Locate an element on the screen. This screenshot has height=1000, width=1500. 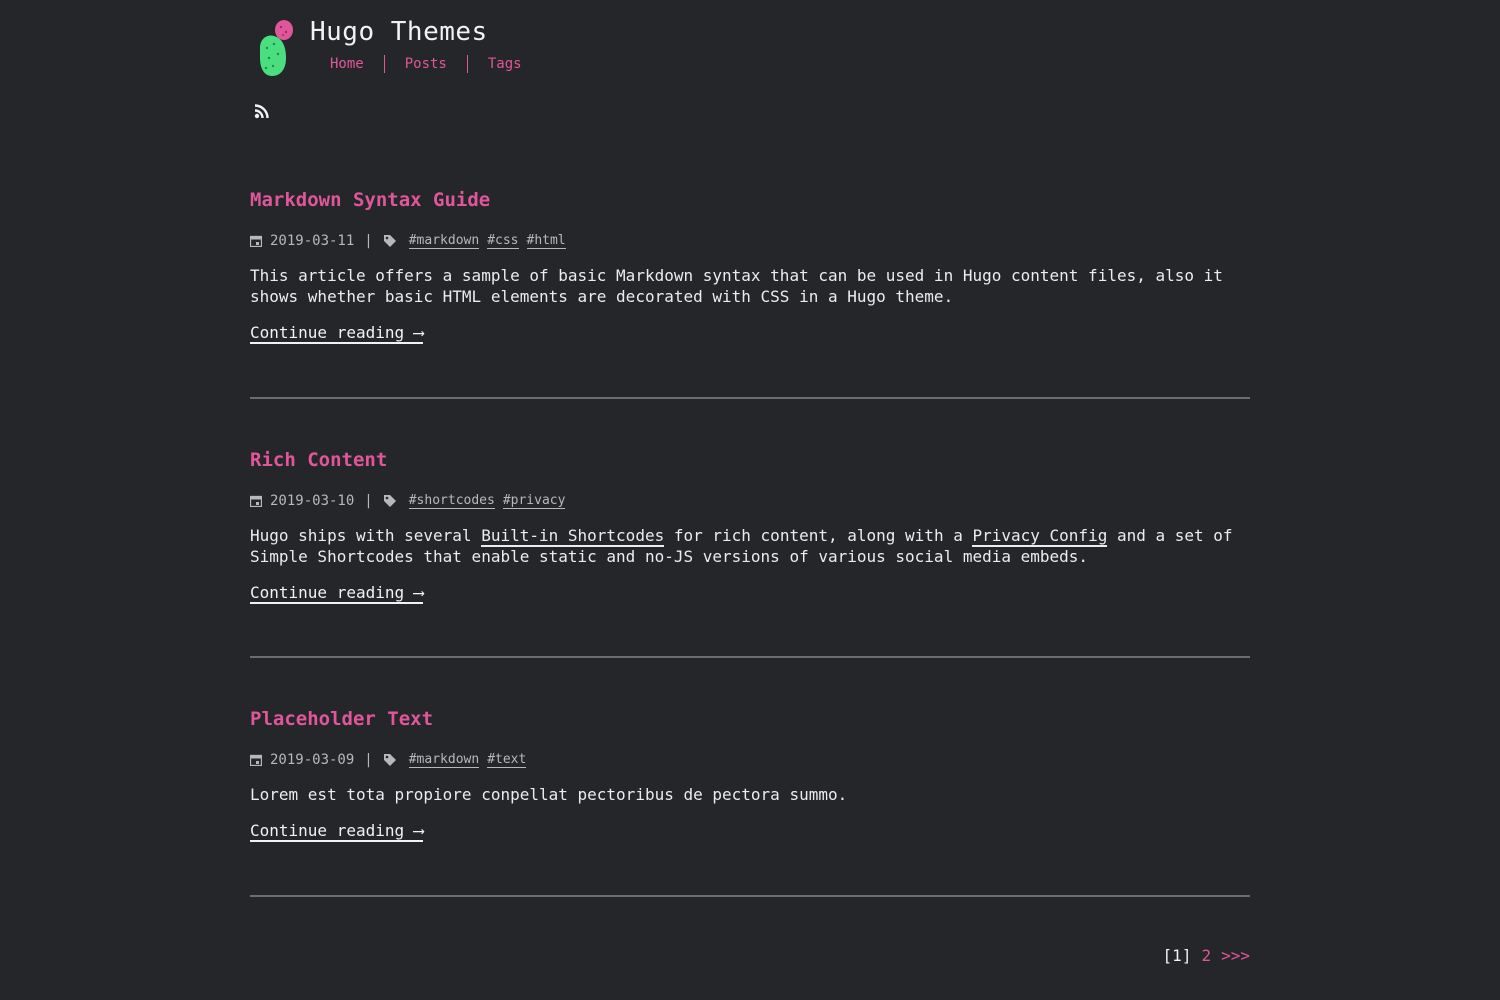
pagination: [1] 2 >>> is located at coordinates (1206, 955).